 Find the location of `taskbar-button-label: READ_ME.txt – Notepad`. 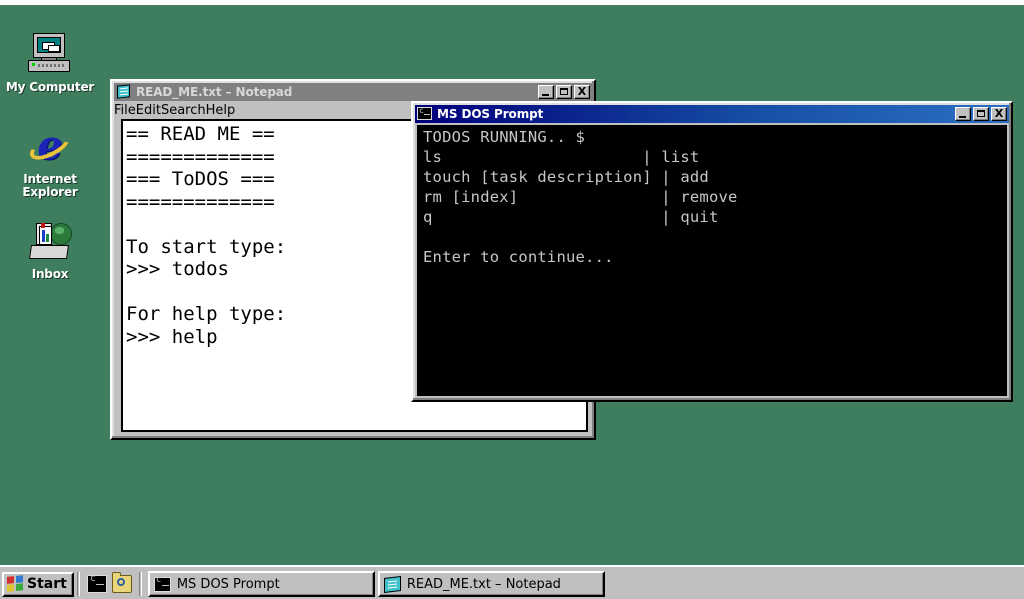

taskbar-button-label: READ_ME.txt – Notepad is located at coordinates (483, 584).